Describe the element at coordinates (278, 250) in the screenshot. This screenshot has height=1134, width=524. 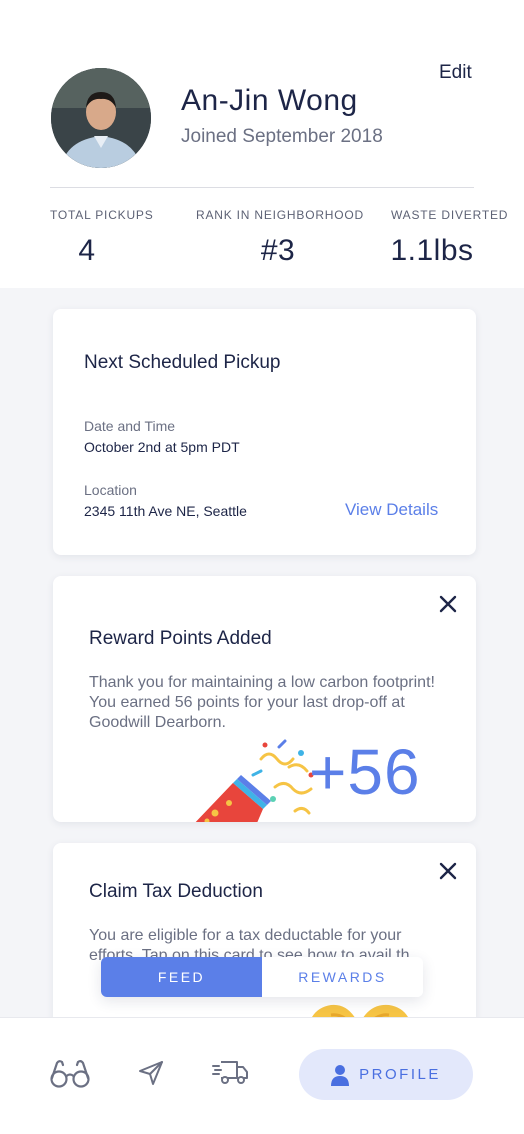
I see `stat-value: #3` at that location.